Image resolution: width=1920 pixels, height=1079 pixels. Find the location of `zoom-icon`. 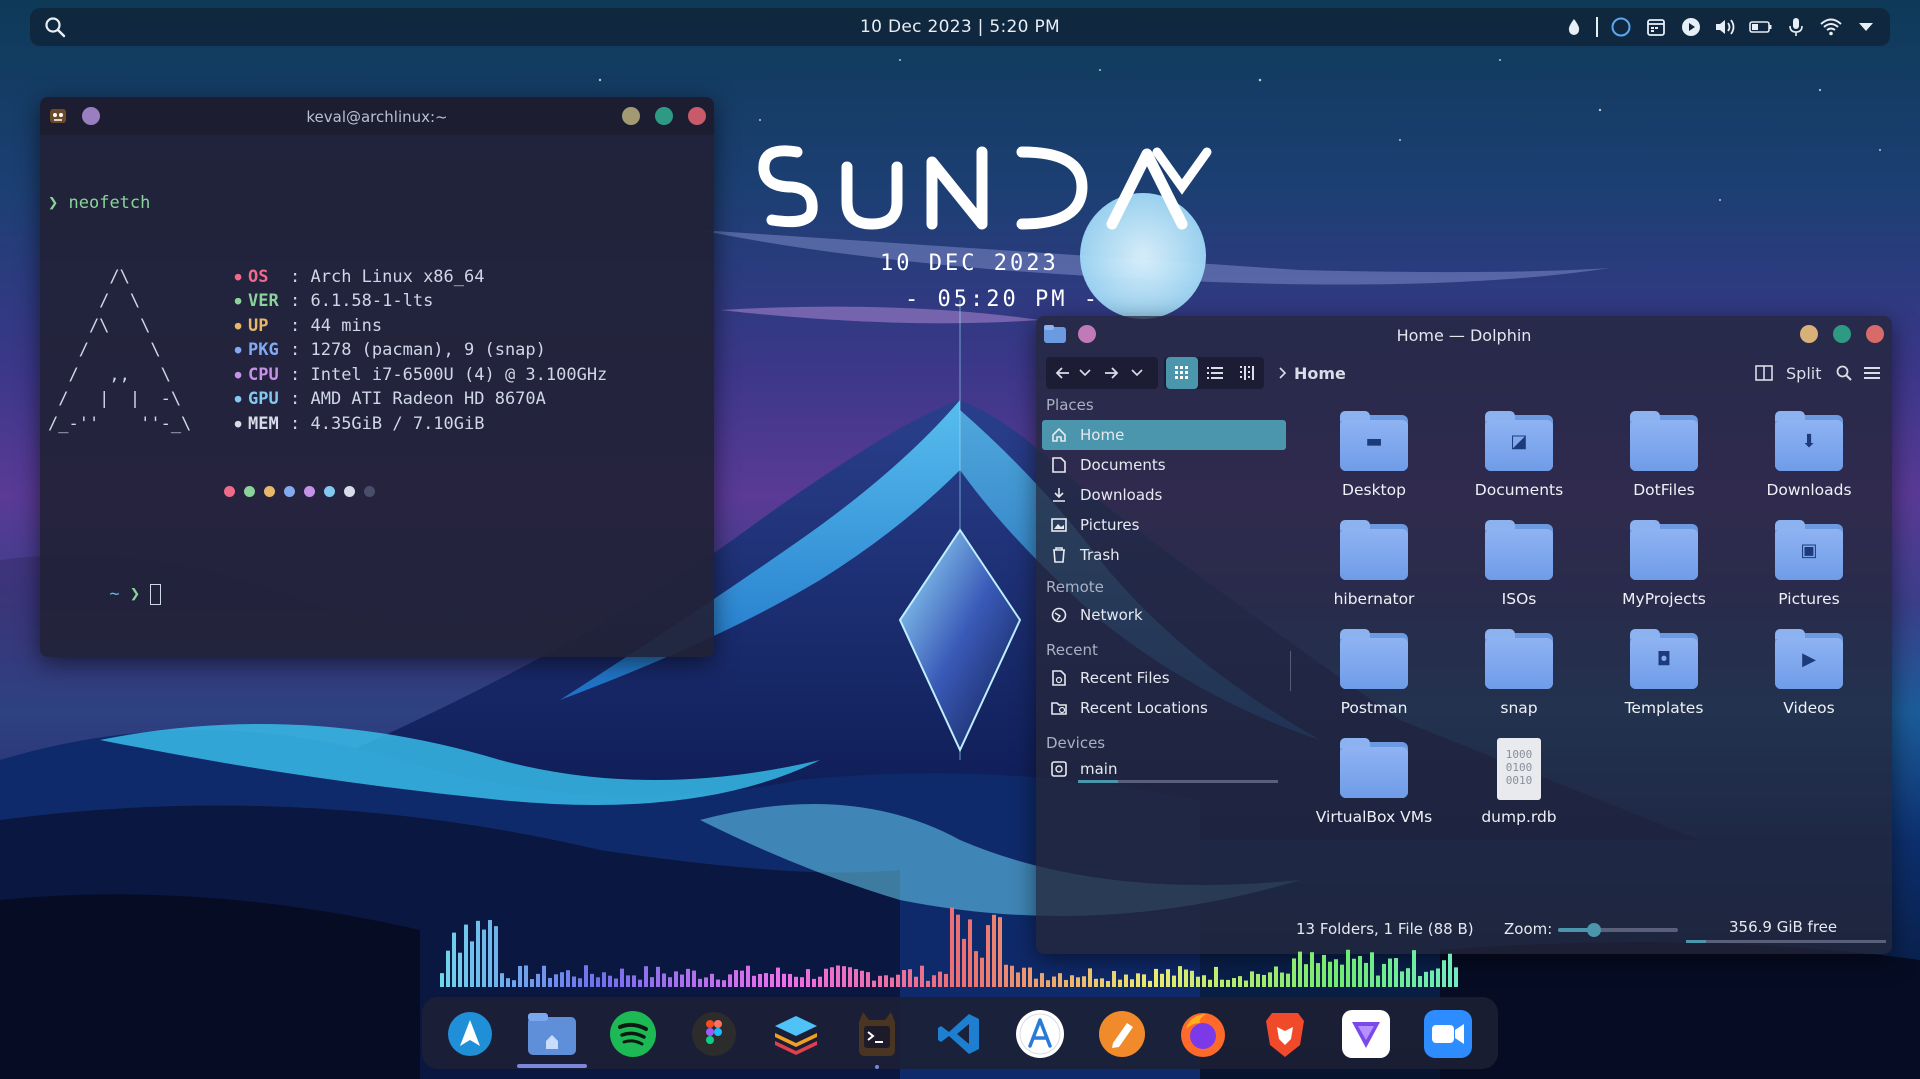

zoom-icon is located at coordinates (1448, 1034).